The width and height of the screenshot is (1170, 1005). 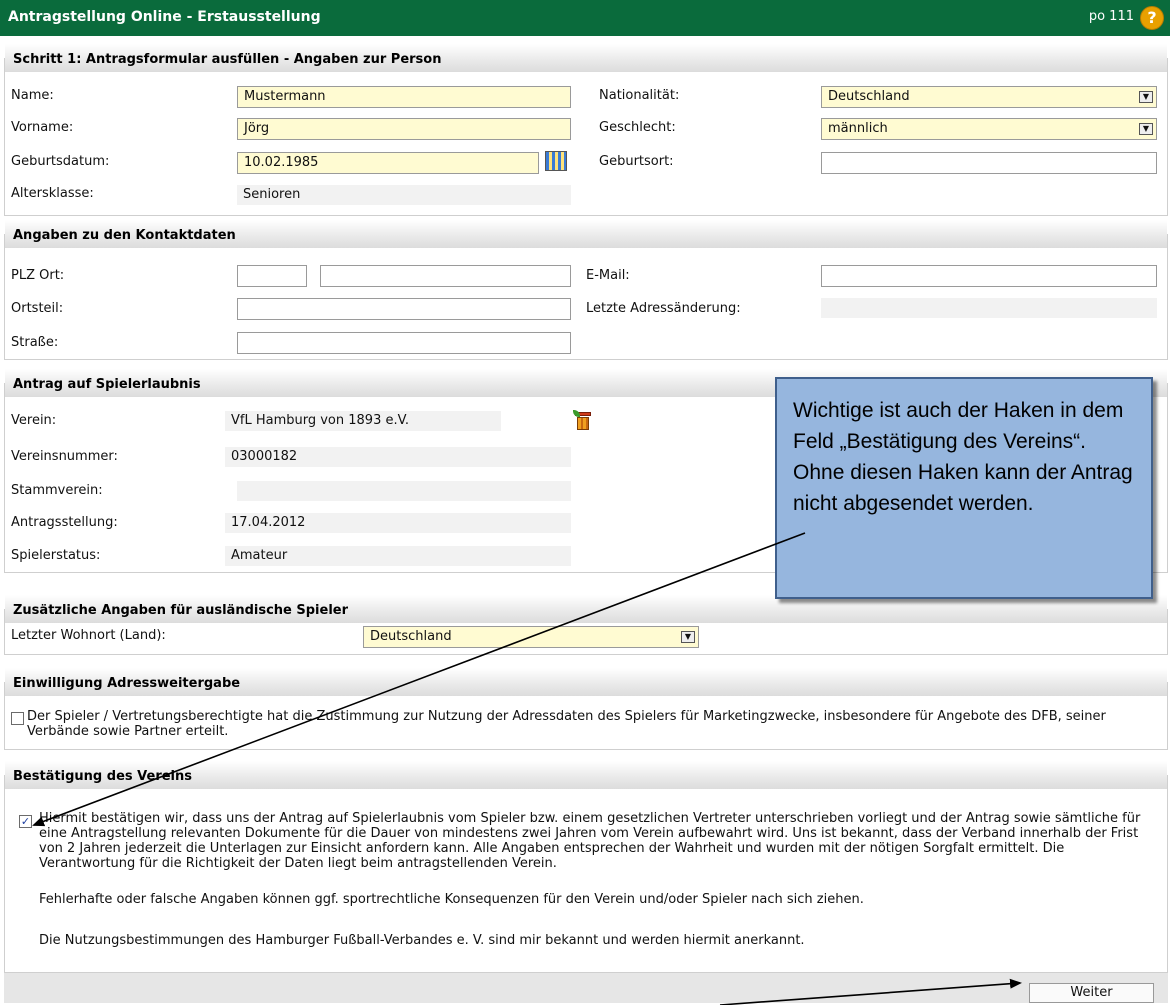 I want to click on stammverein-value, so click(x=404, y=491).